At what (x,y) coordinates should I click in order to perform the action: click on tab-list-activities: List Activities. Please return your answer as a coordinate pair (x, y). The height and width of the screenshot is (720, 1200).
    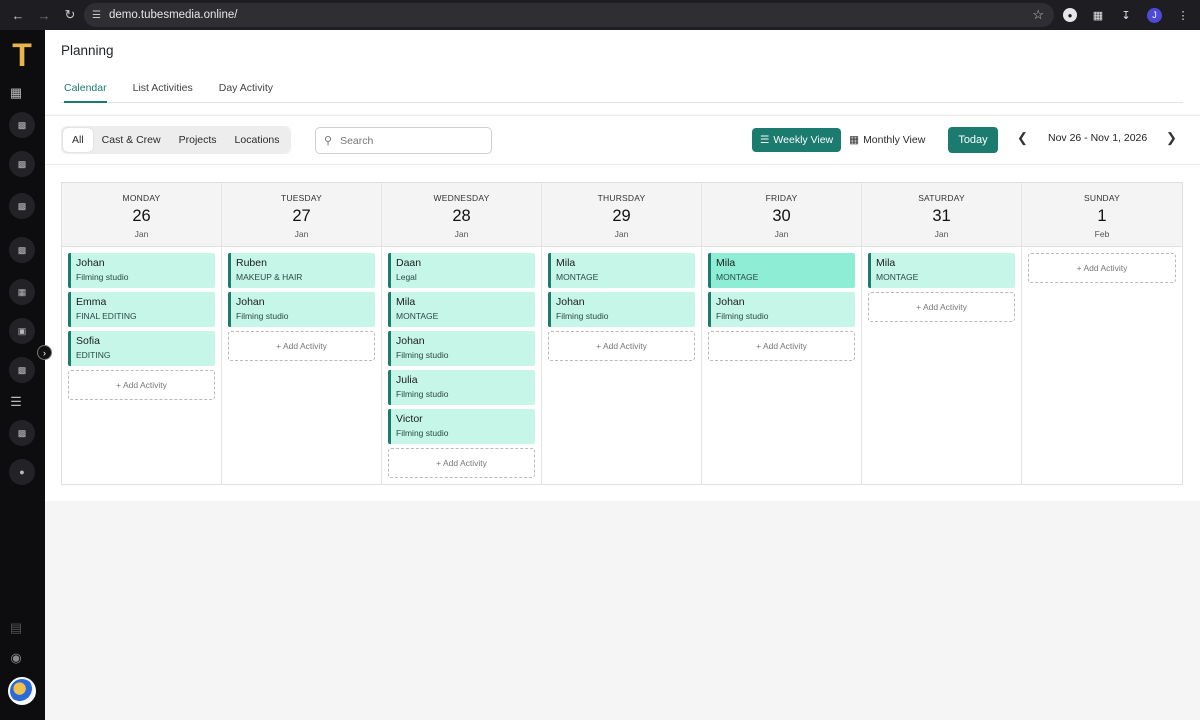
    Looking at the image, I should click on (163, 90).